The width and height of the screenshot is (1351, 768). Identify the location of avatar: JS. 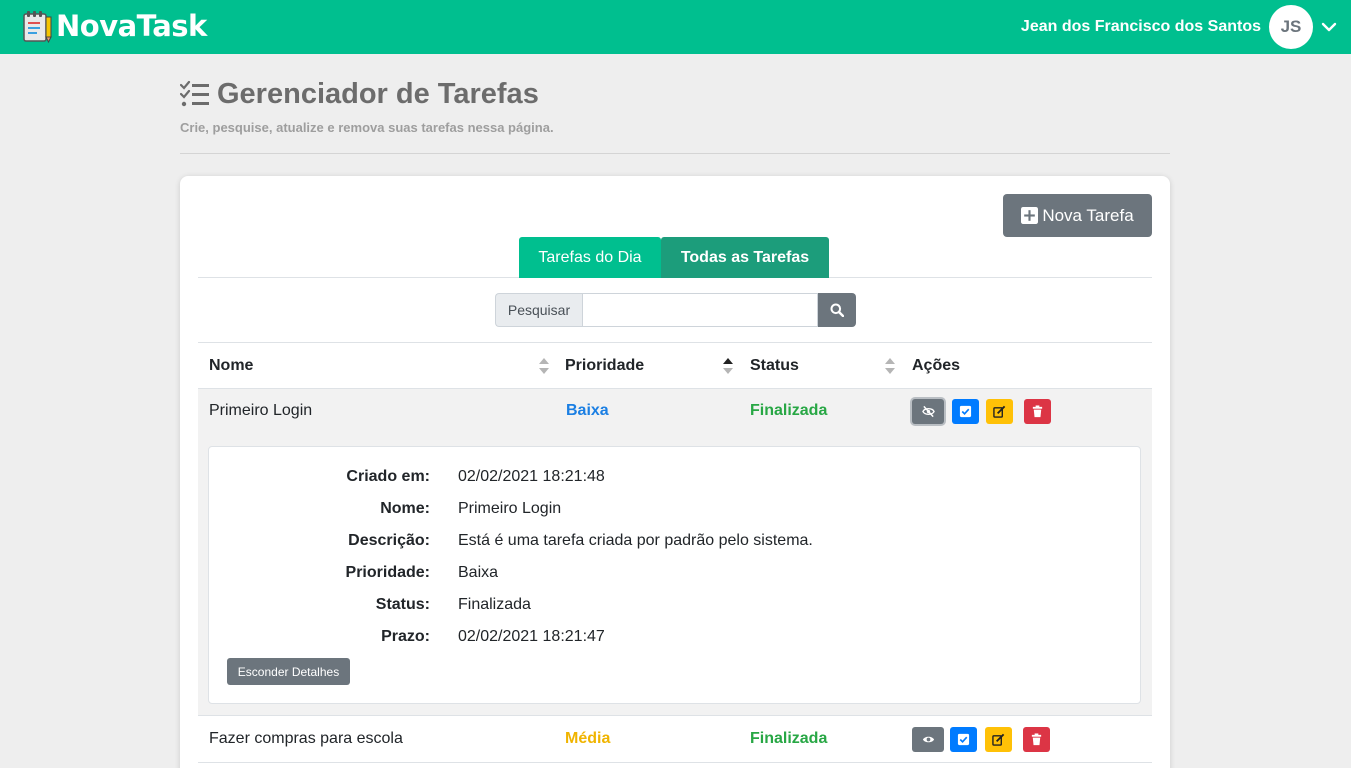
(1291, 27).